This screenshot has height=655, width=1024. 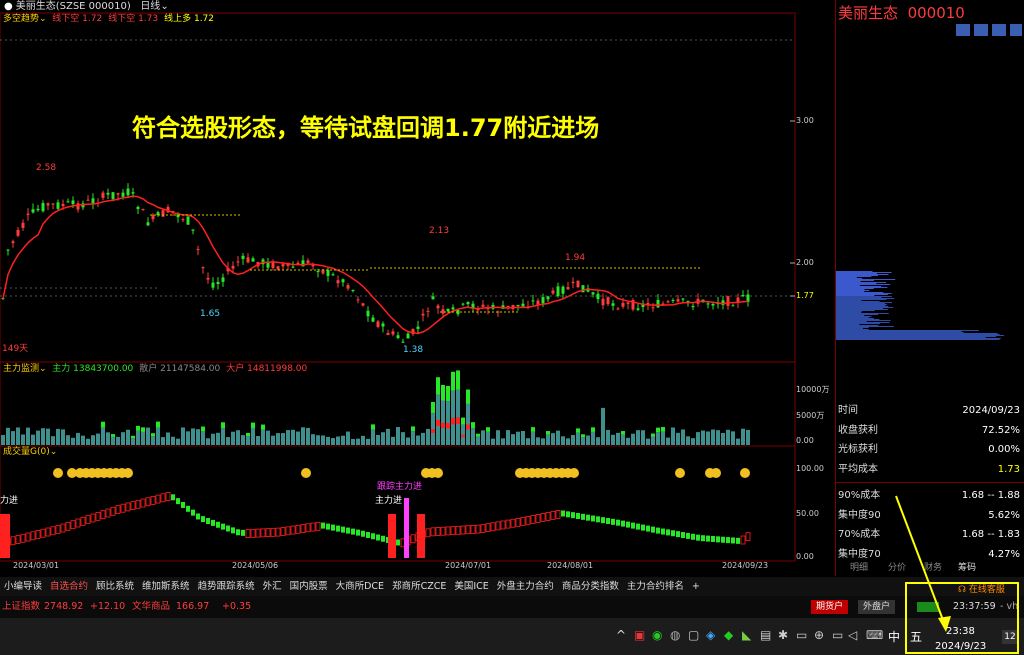 I want to click on signal-label-main: 主力进, so click(x=389, y=501).